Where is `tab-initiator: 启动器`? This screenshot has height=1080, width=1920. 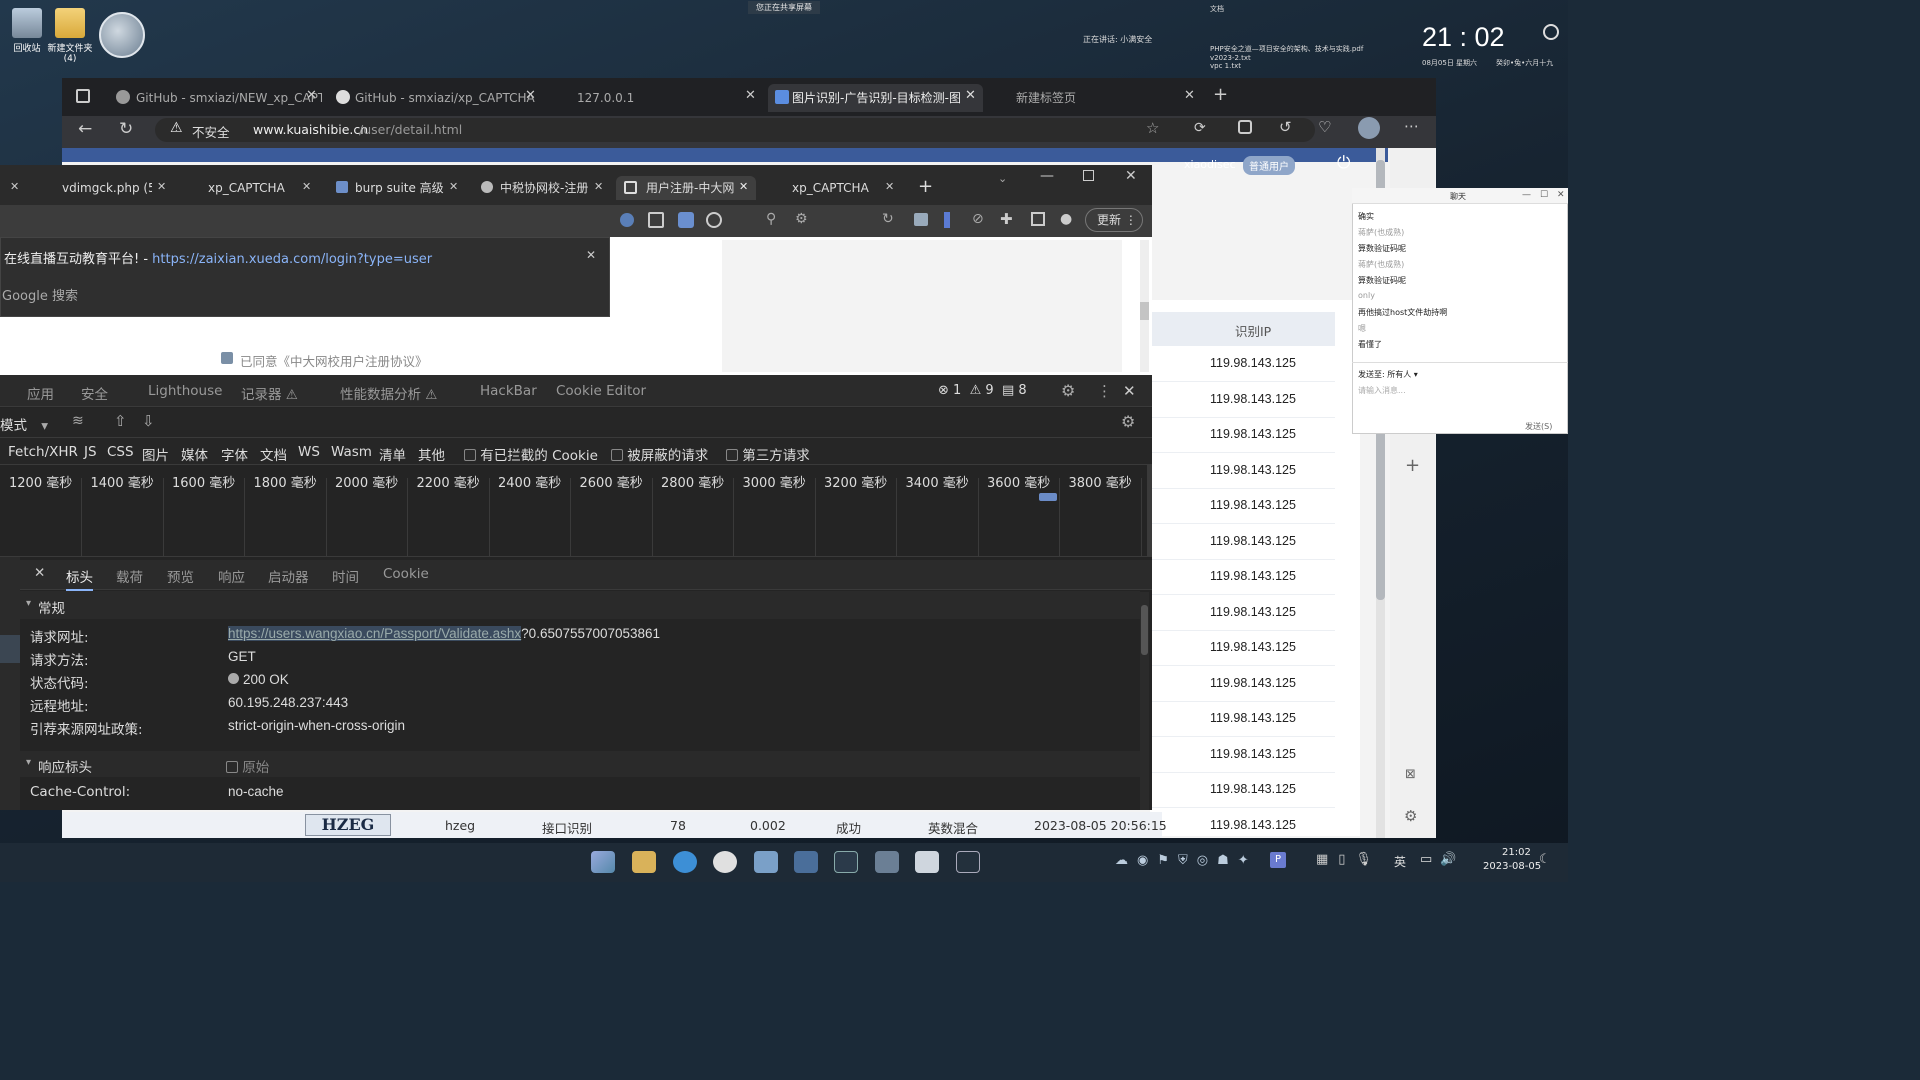
tab-initiator: 启动器 is located at coordinates (288, 576).